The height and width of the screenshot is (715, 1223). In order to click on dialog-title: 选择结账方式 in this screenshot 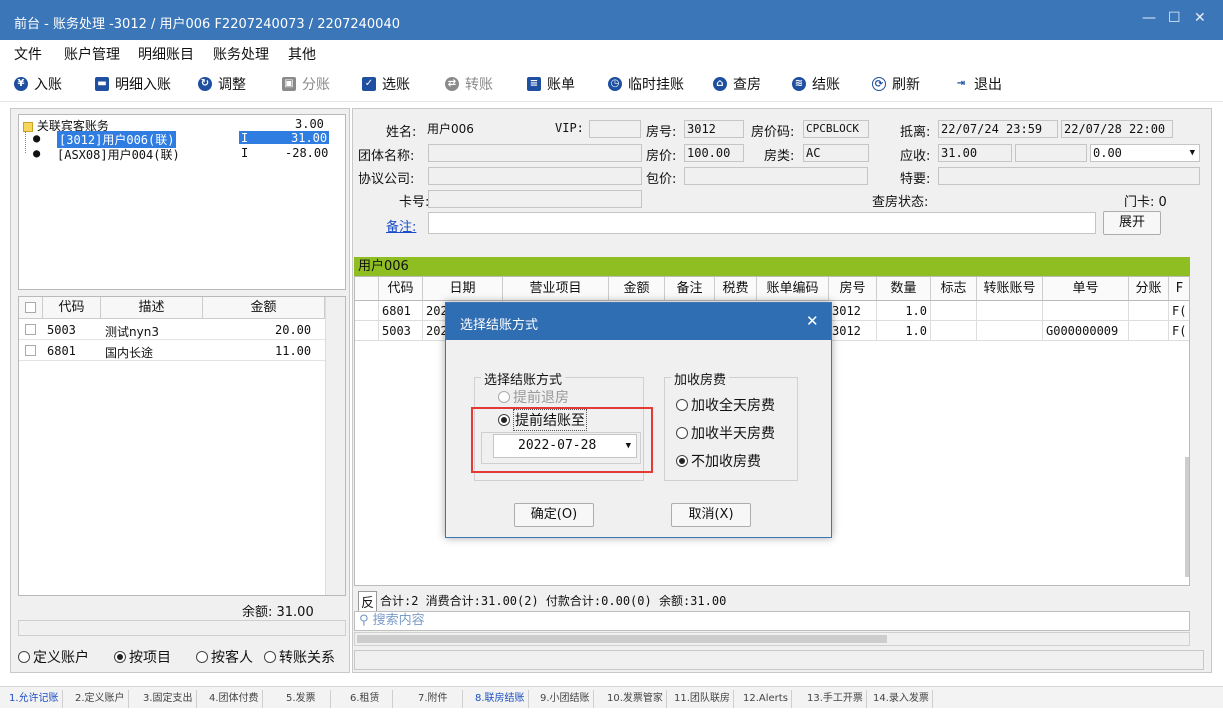, I will do `click(499, 325)`.